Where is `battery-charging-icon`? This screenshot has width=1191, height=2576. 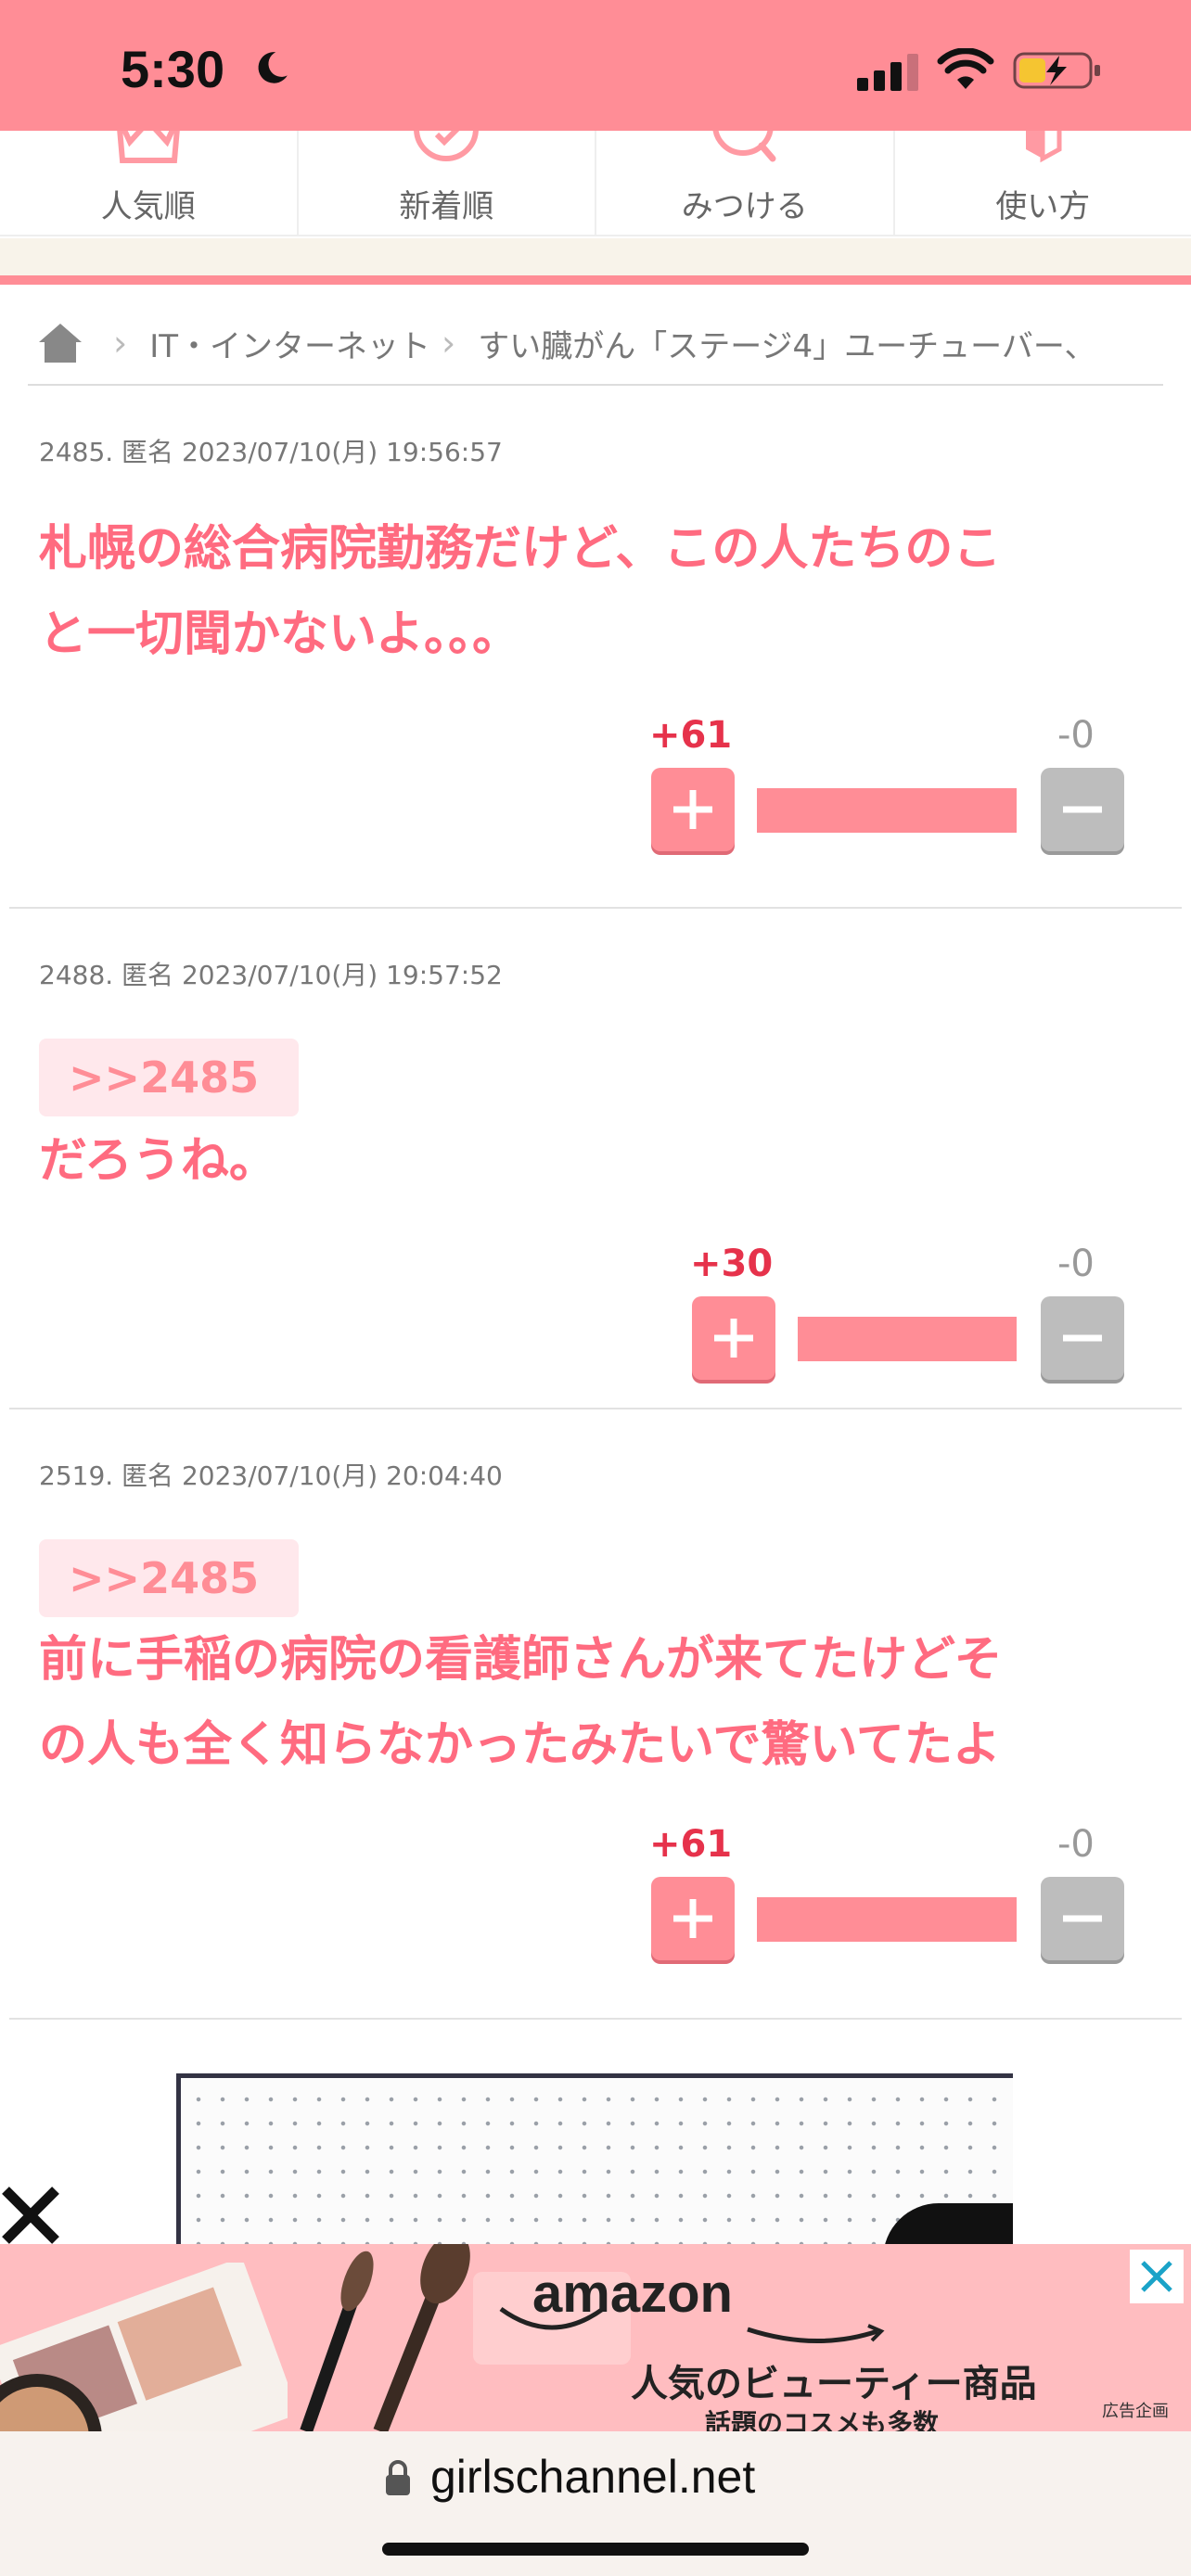 battery-charging-icon is located at coordinates (1056, 71).